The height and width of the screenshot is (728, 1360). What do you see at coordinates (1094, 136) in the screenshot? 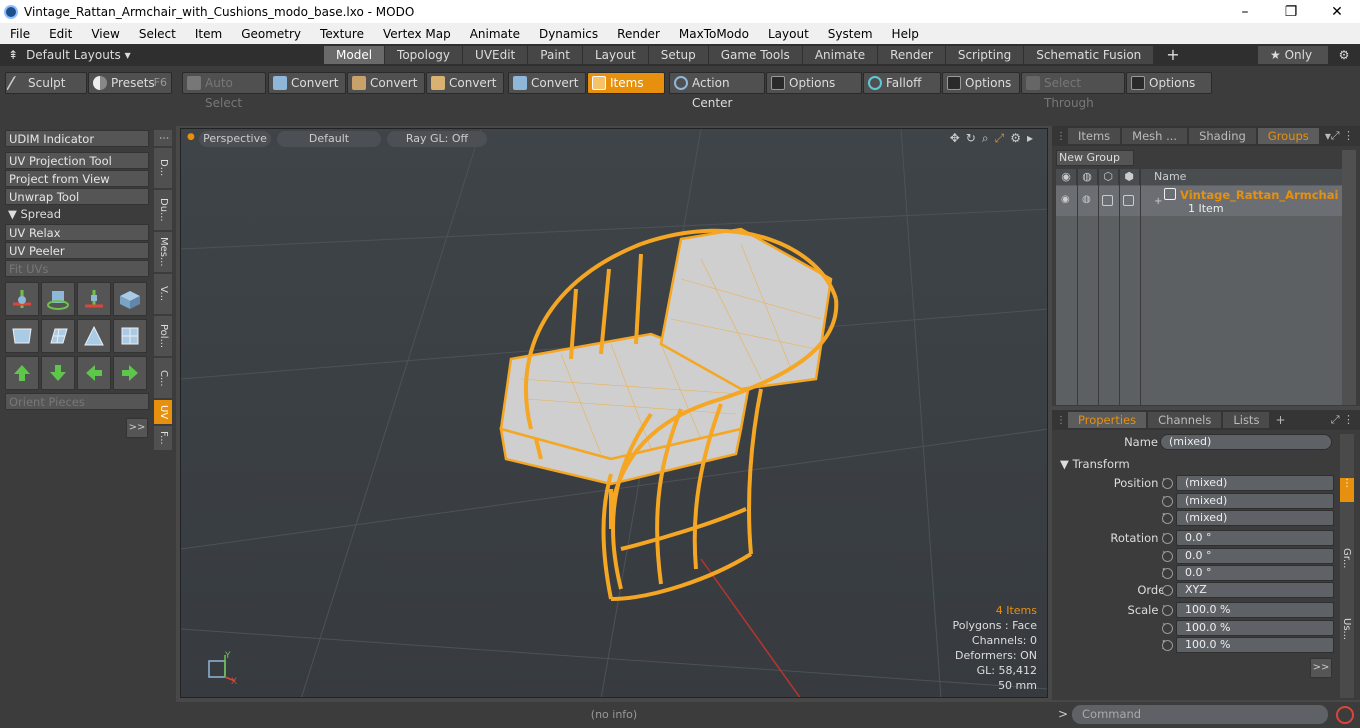
I see `tab-items: Items` at bounding box center [1094, 136].